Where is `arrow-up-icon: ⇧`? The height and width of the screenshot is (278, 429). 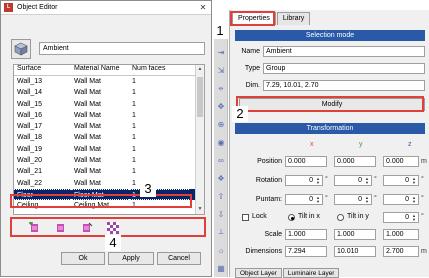 arrow-up-icon: ⇧ is located at coordinates (221, 196).